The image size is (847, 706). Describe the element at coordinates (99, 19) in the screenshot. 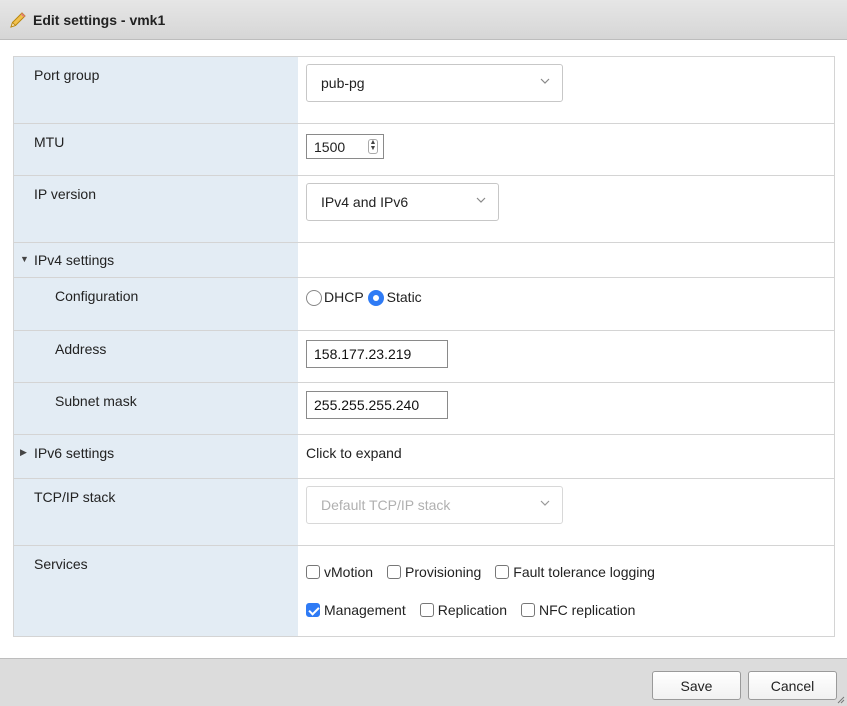

I see `dialog-title: Edit settings - vmk1` at that location.